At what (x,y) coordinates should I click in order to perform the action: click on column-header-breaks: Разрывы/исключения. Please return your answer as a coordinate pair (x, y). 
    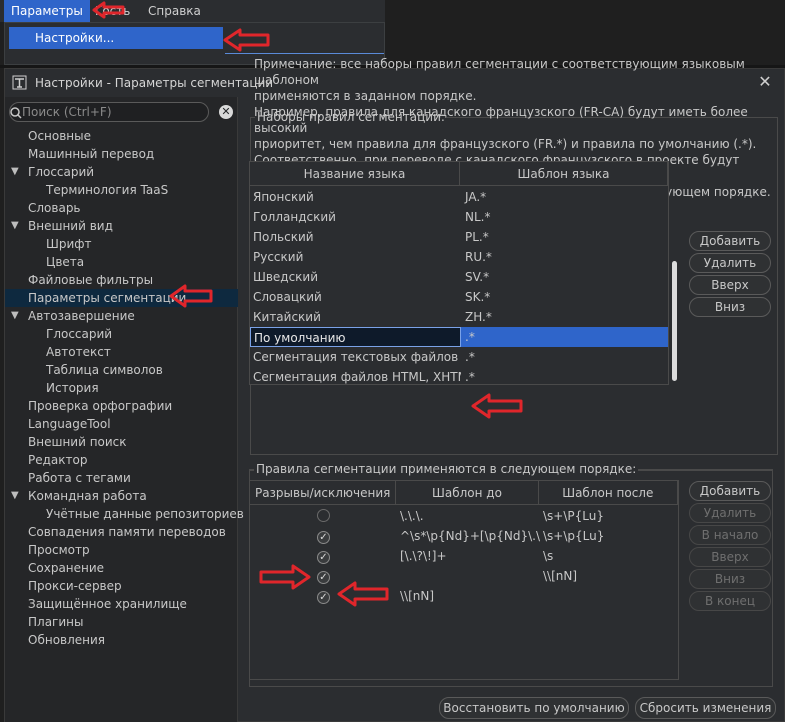
    Looking at the image, I should click on (323, 493).